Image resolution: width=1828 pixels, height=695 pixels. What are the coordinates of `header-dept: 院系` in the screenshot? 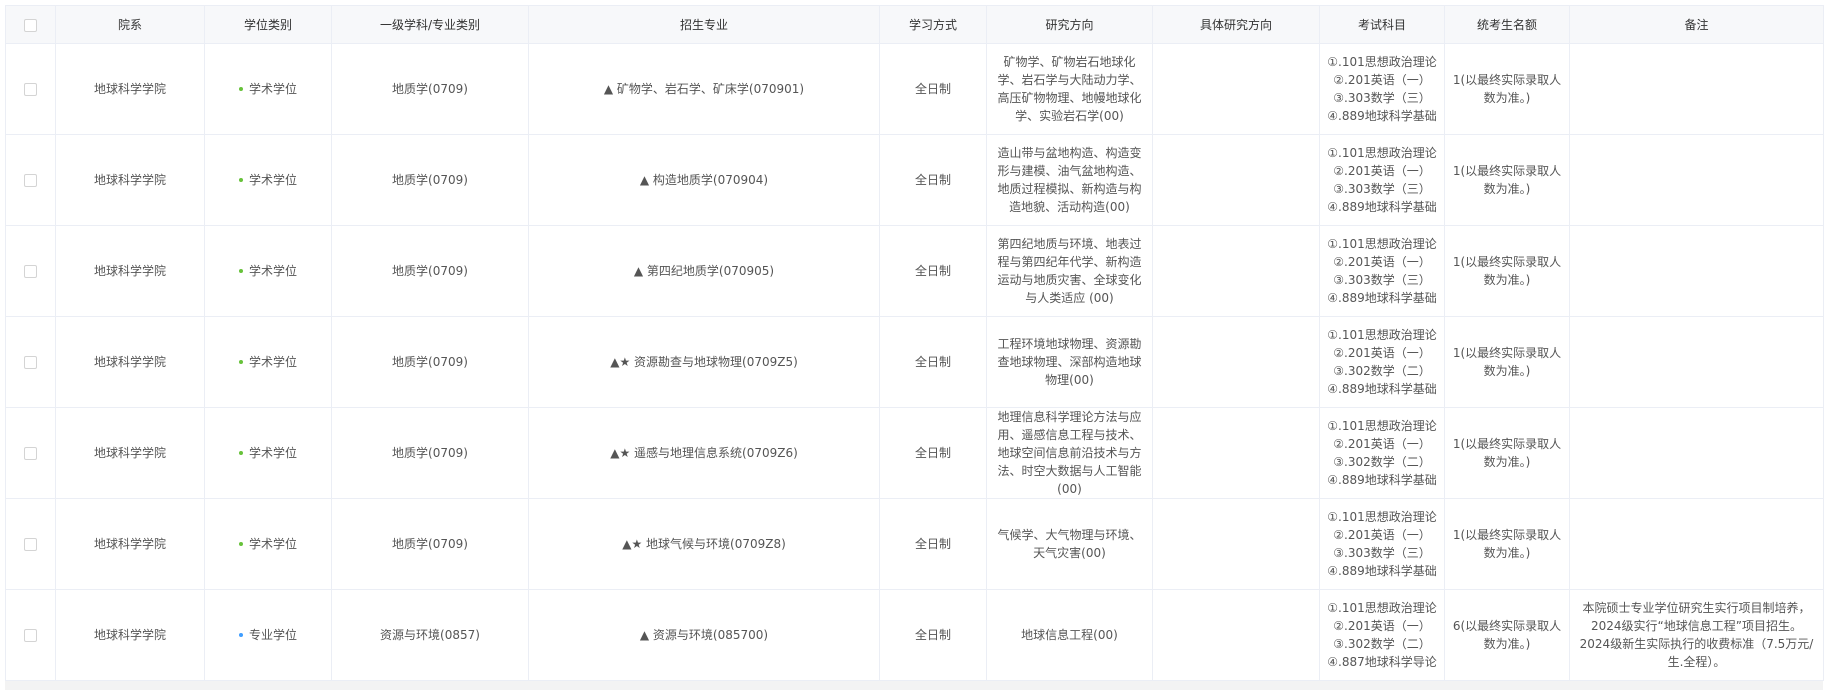 It's located at (130, 24).